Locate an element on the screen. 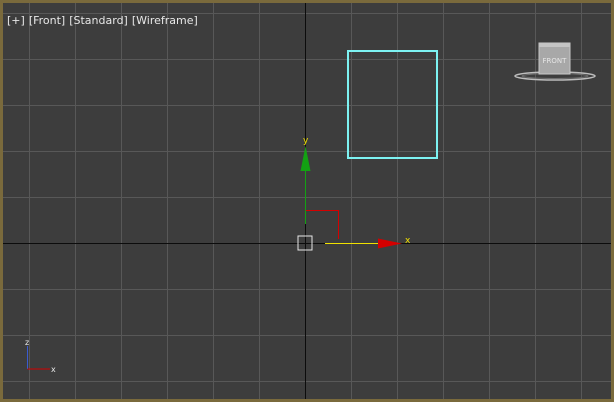 The width and height of the screenshot is (614, 402). view-cube: FRONT is located at coordinates (555, 61).